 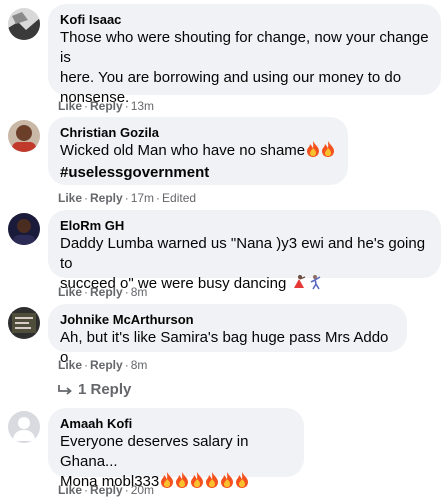 What do you see at coordinates (183, 150) in the screenshot?
I see `comment-text: Wicked old Man who have no shame` at bounding box center [183, 150].